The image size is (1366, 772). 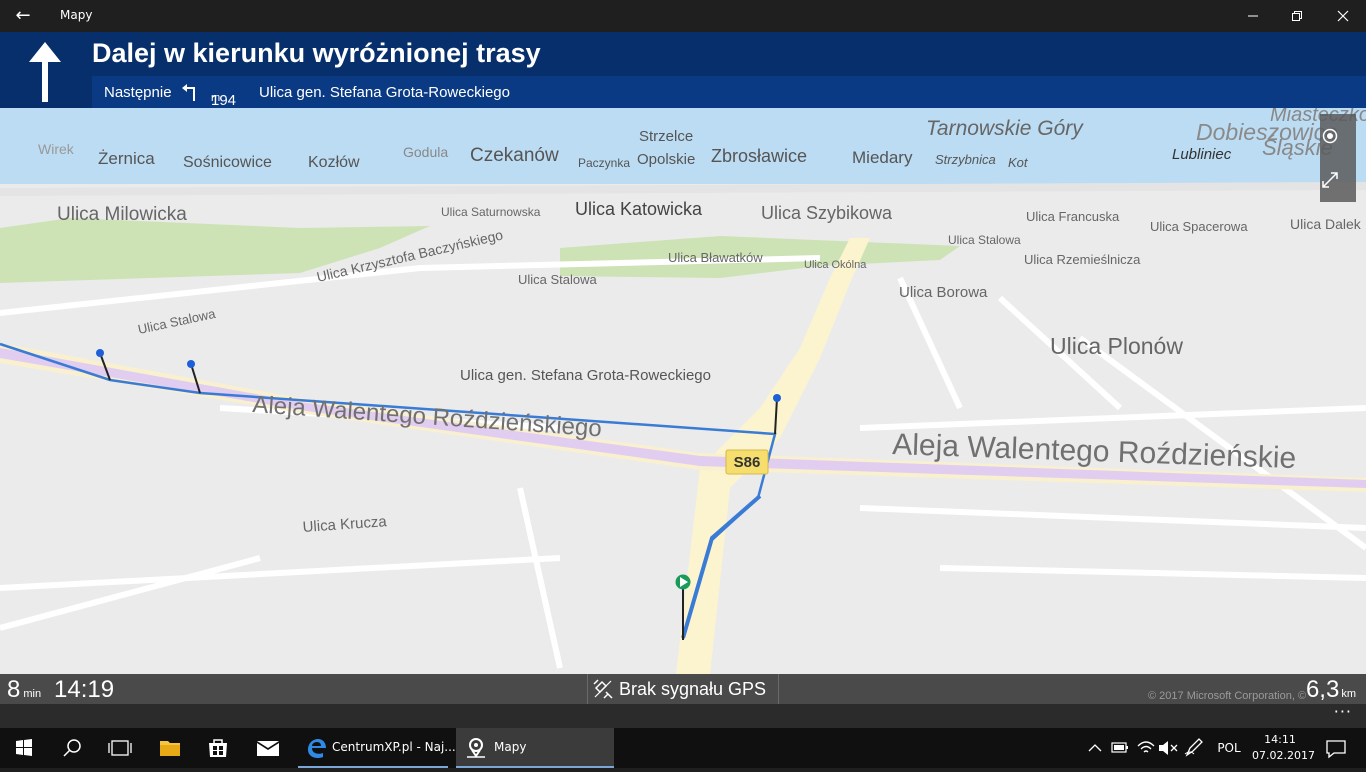 What do you see at coordinates (122, 214) in the screenshot?
I see `street-label: Ulica Milowicka` at bounding box center [122, 214].